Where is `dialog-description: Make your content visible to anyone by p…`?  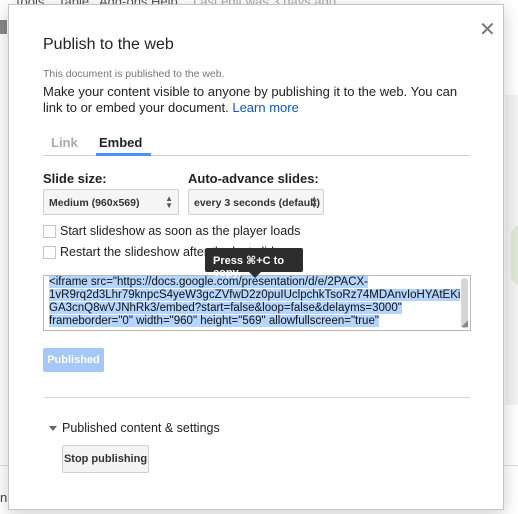 dialog-description: Make your content visible to anyone by p… is located at coordinates (253, 100).